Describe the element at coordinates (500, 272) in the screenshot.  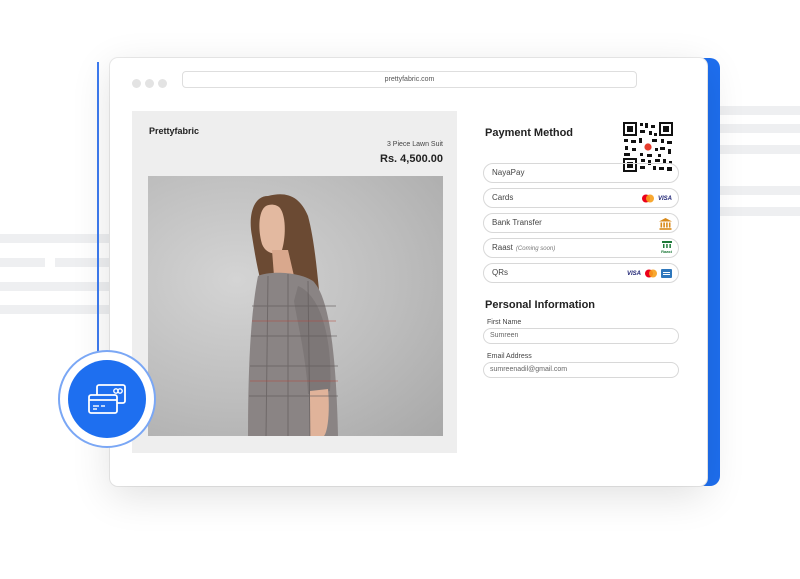
I see `payment-option-label: QRs` at that location.